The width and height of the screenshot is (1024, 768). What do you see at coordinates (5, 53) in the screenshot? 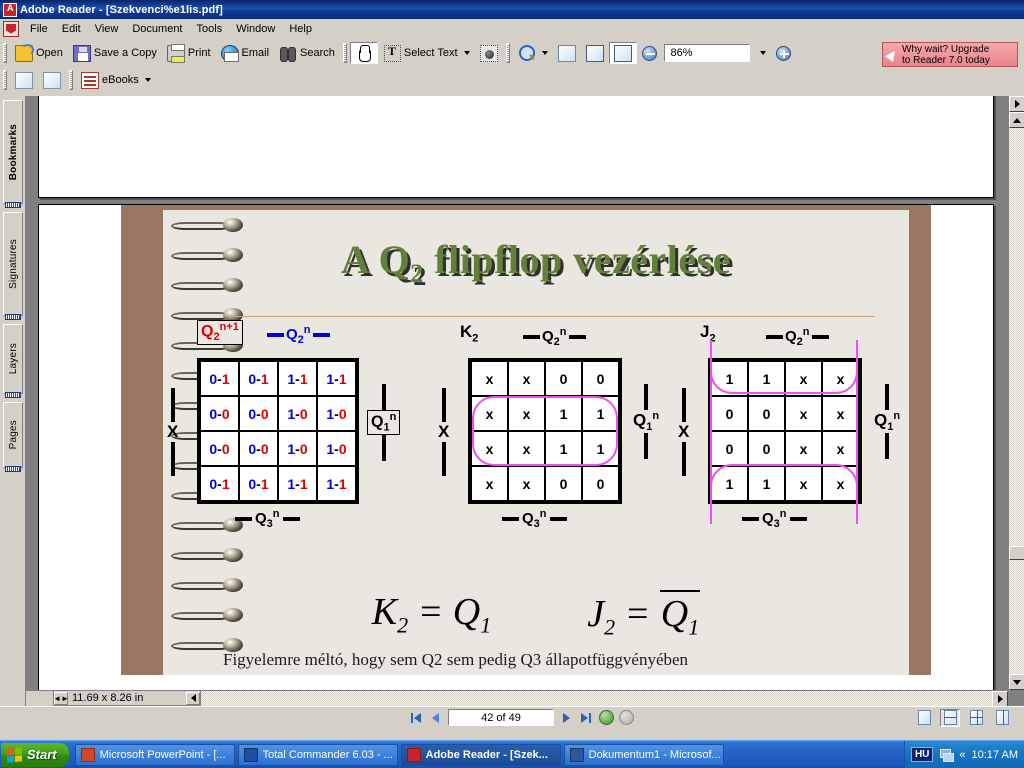
I see `toolbar-grip` at bounding box center [5, 53].